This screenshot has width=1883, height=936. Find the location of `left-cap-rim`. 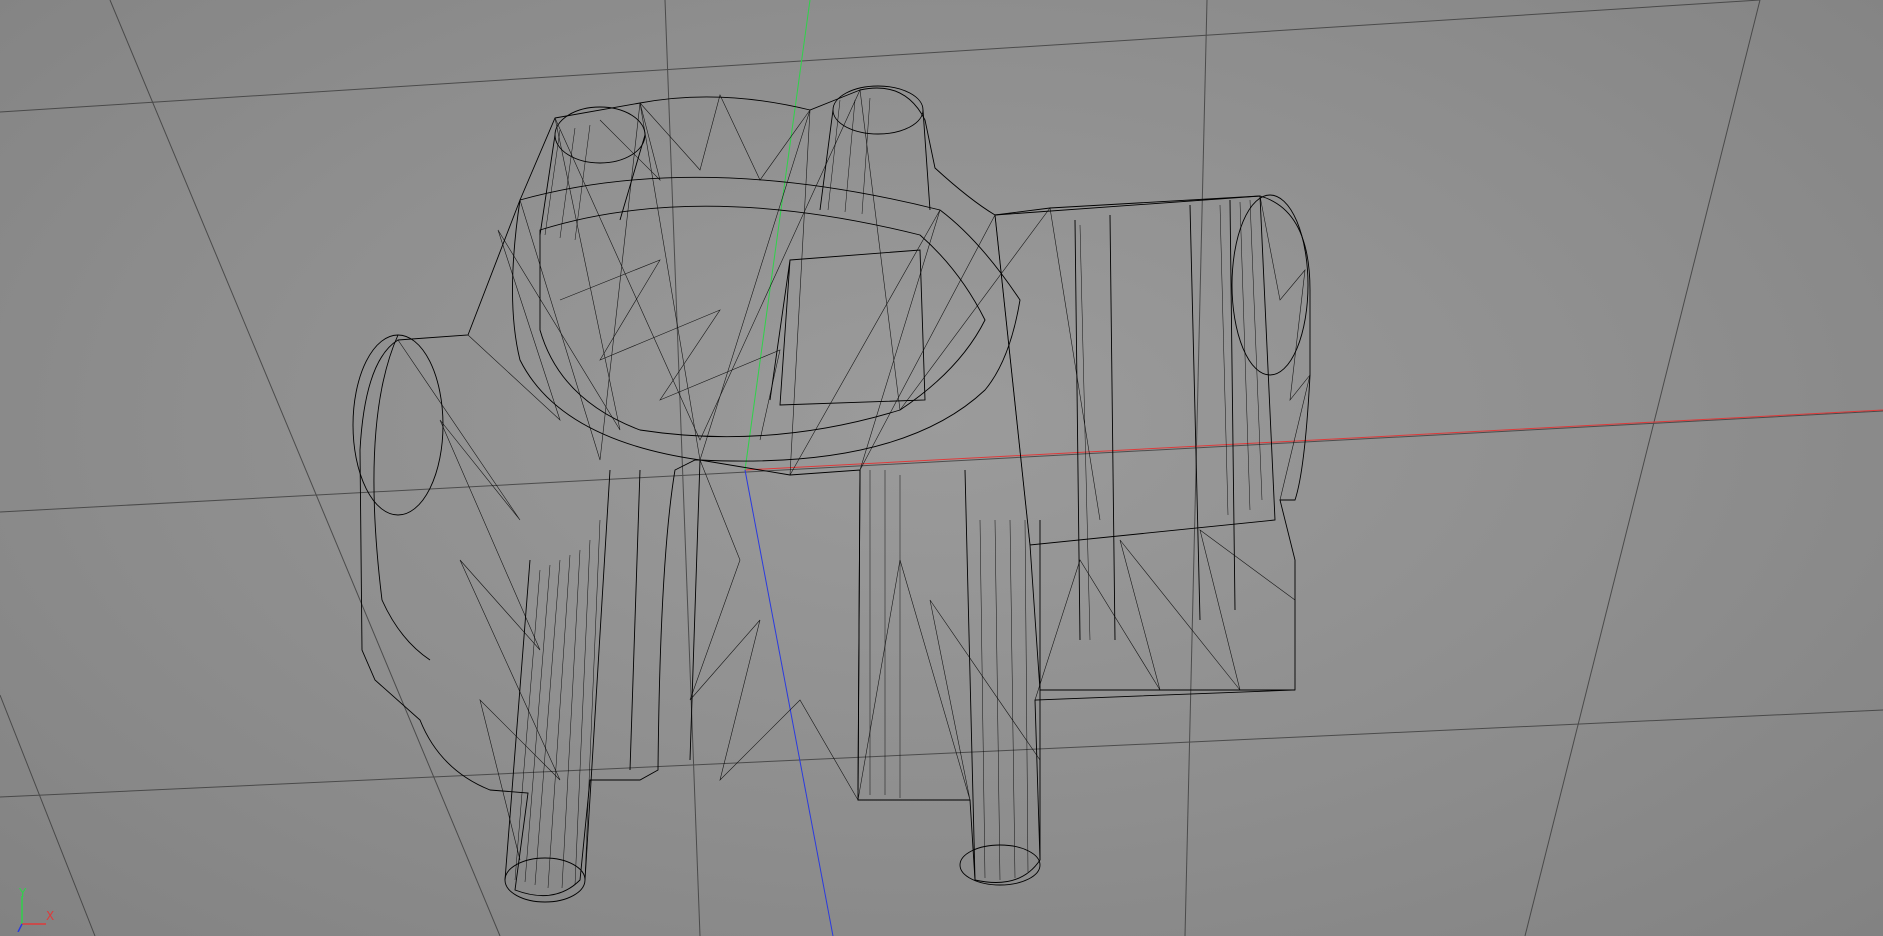

left-cap-rim is located at coordinates (402, 497).